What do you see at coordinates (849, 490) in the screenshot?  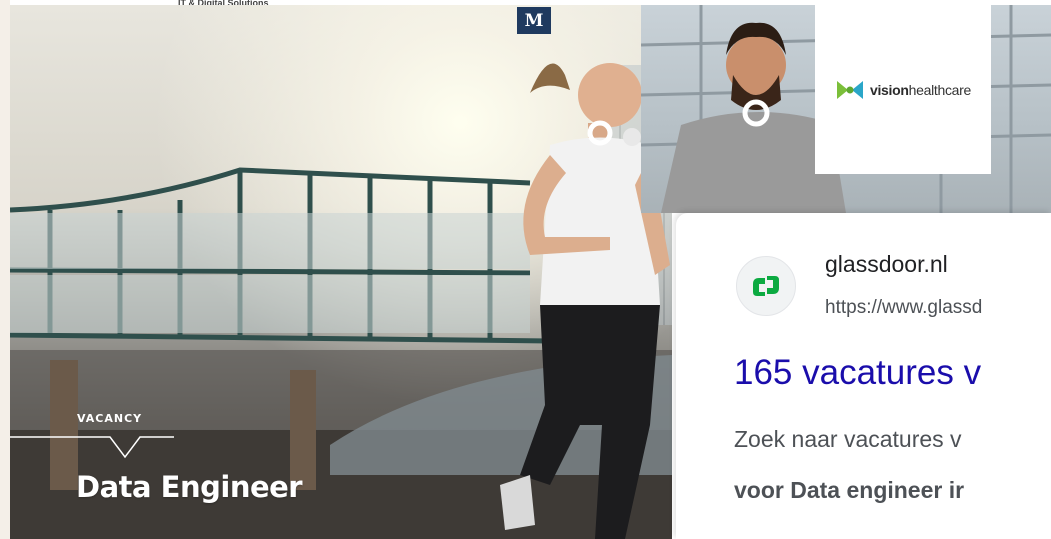 I see `result-snippet-line2: voor Data engineer ir` at bounding box center [849, 490].